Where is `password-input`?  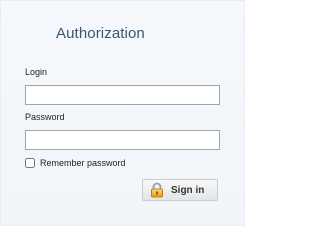
password-input is located at coordinates (122, 140).